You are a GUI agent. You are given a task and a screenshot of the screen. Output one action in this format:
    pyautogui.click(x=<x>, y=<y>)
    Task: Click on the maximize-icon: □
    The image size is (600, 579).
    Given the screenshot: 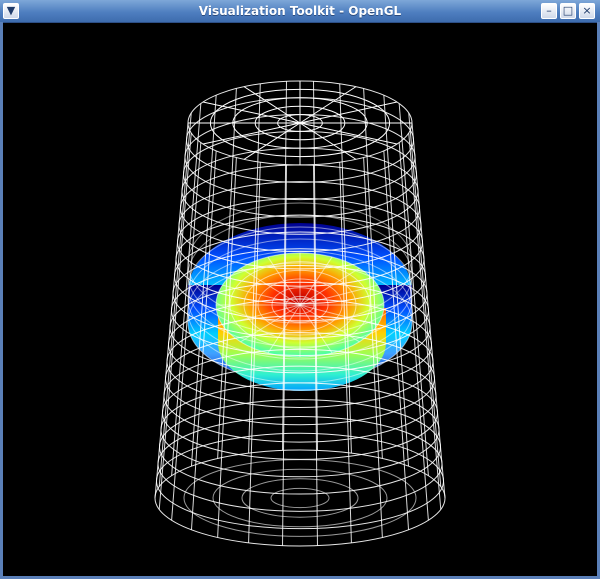 What is the action you would take?
    pyautogui.click(x=568, y=11)
    